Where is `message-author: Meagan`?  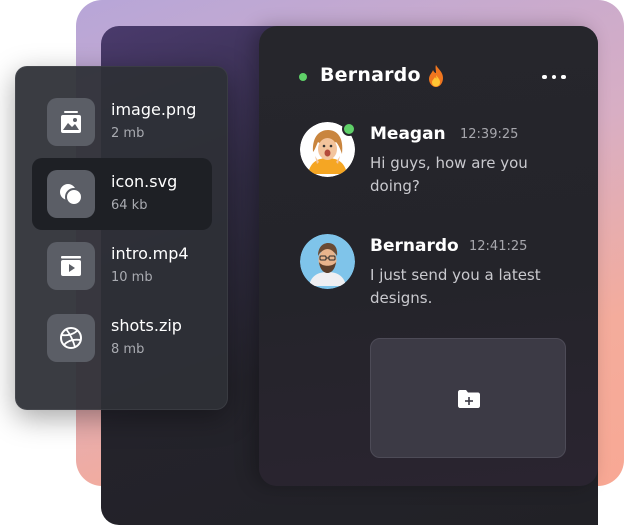 message-author: Meagan is located at coordinates (408, 134).